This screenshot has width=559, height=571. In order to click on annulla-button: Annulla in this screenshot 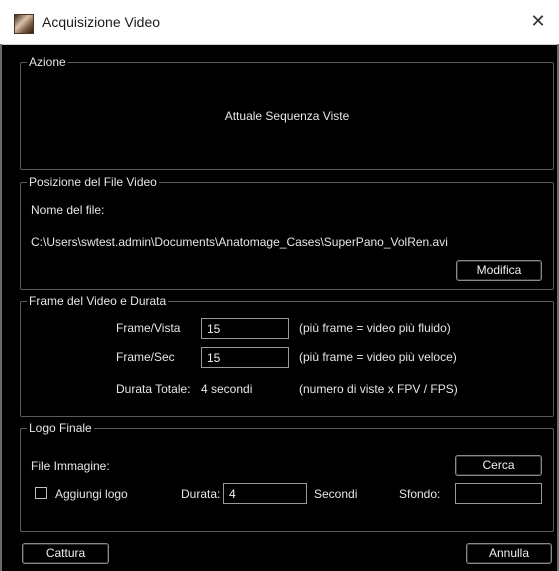, I will do `click(509, 553)`.